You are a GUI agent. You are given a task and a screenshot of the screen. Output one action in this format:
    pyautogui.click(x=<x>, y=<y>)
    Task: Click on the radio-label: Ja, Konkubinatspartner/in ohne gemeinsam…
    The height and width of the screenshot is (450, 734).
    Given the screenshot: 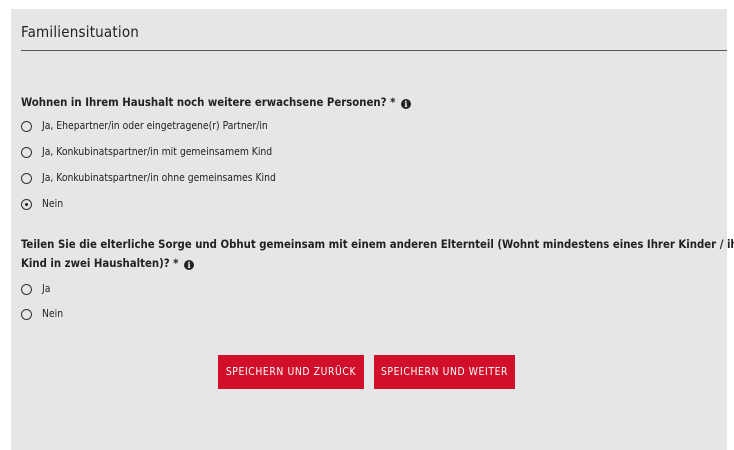 What is the action you would take?
    pyautogui.click(x=159, y=178)
    